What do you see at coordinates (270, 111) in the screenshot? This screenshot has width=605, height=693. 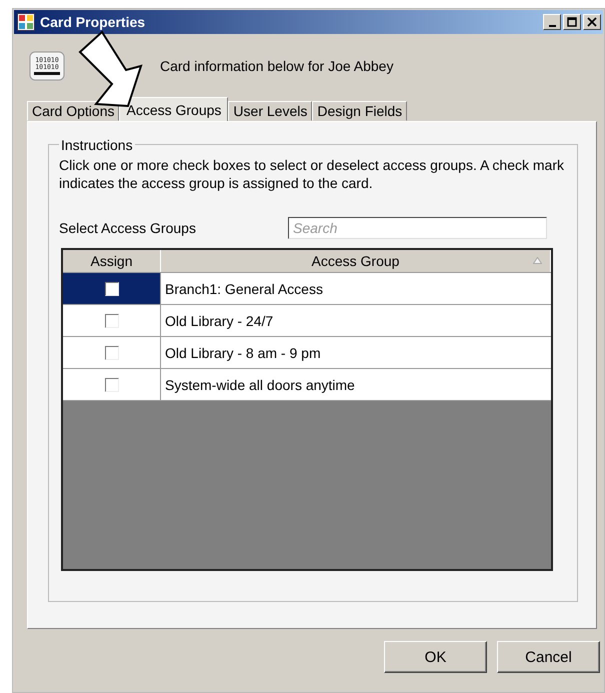 I see `tab: User Levels` at bounding box center [270, 111].